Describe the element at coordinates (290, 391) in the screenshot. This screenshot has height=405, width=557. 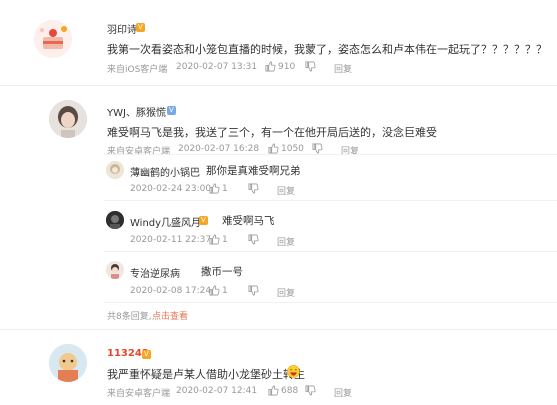
I see `like-count: 688` at that location.